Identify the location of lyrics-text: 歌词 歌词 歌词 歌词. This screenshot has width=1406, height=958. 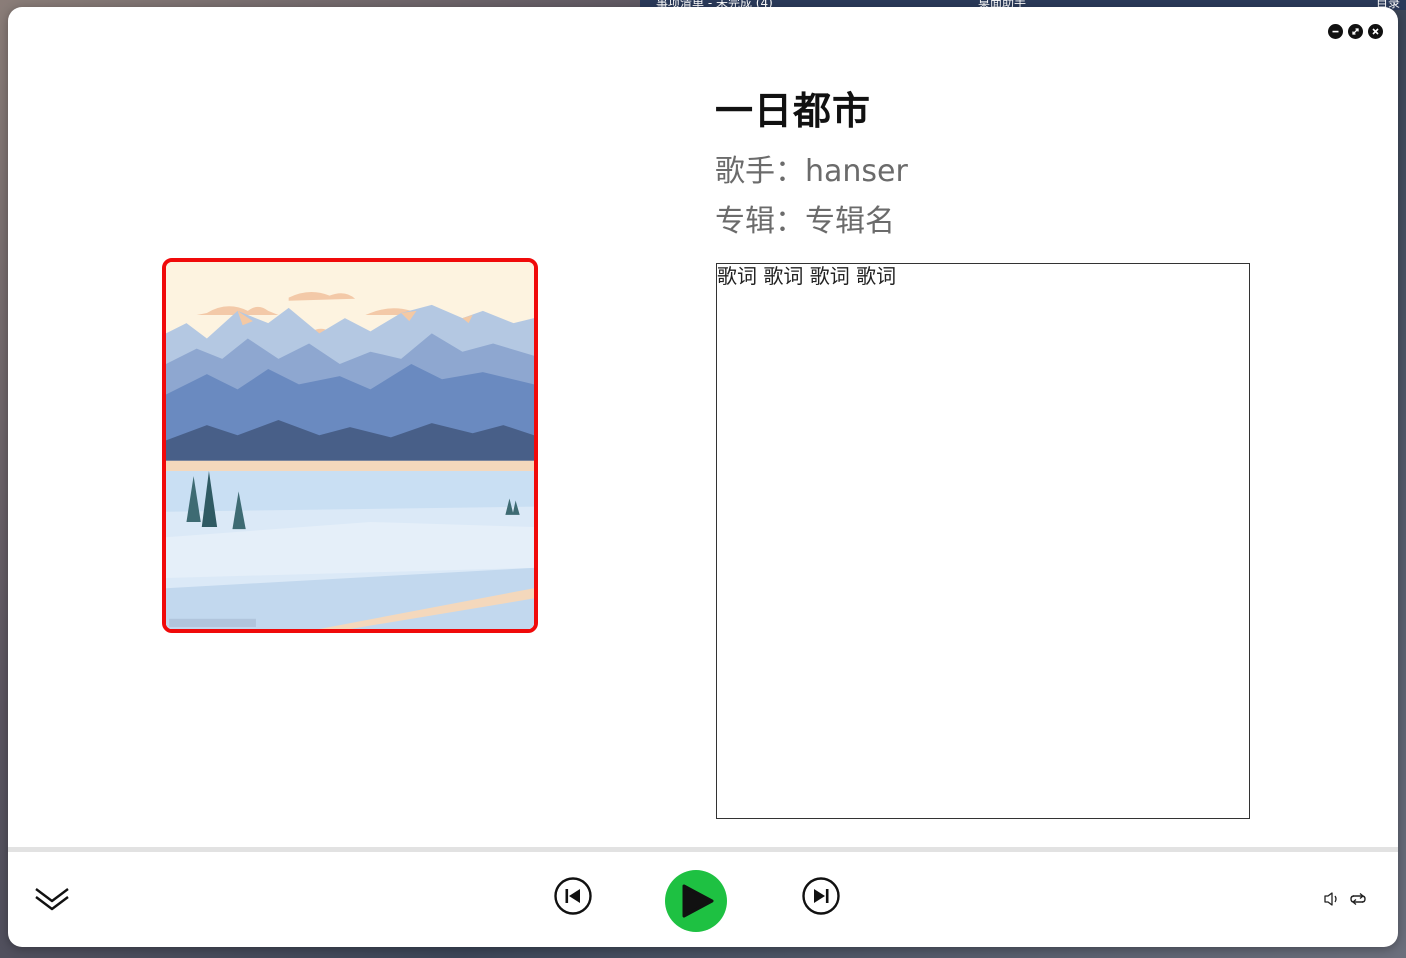
(807, 276).